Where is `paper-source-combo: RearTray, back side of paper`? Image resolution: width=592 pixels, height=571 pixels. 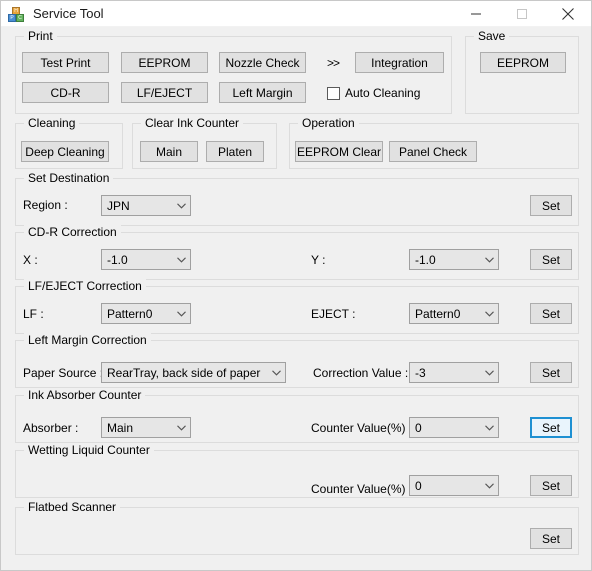 paper-source-combo: RearTray, back side of paper is located at coordinates (193, 372).